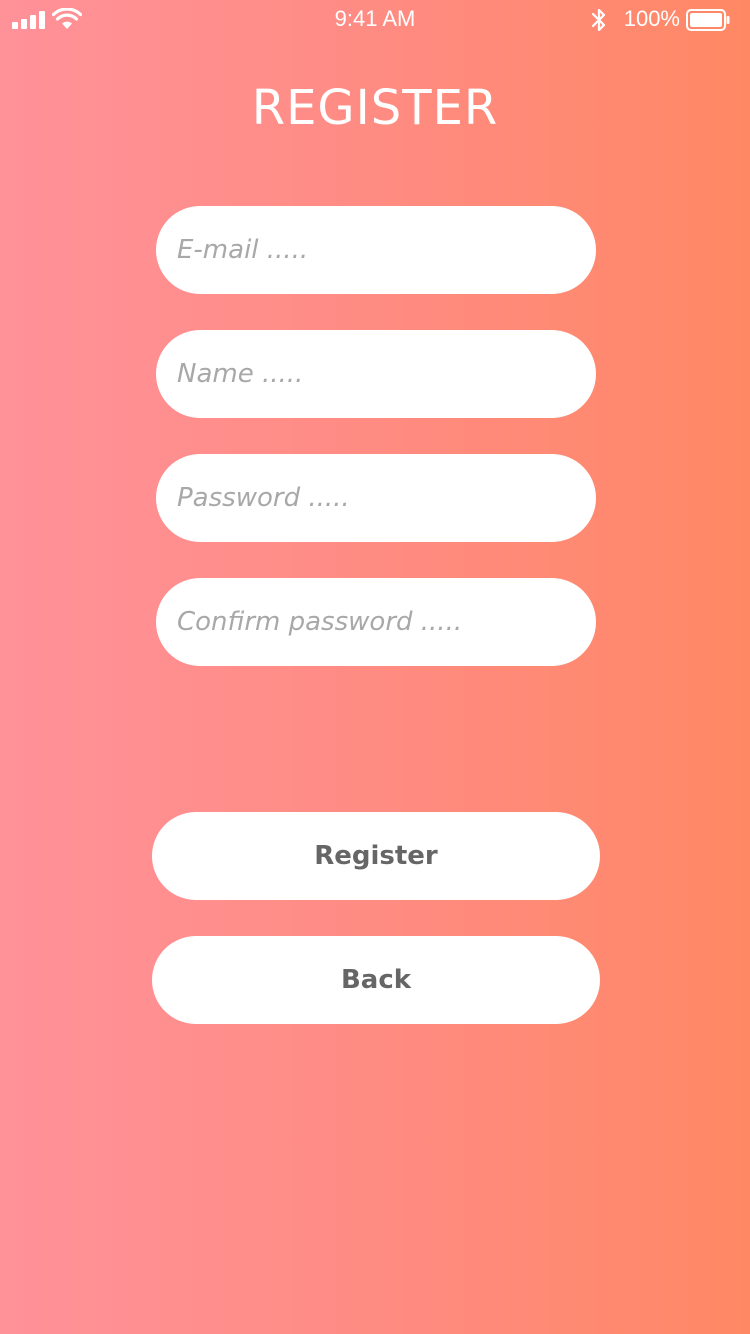 The width and height of the screenshot is (750, 1334). Describe the element at coordinates (708, 20) in the screenshot. I see `battery-icon` at that location.